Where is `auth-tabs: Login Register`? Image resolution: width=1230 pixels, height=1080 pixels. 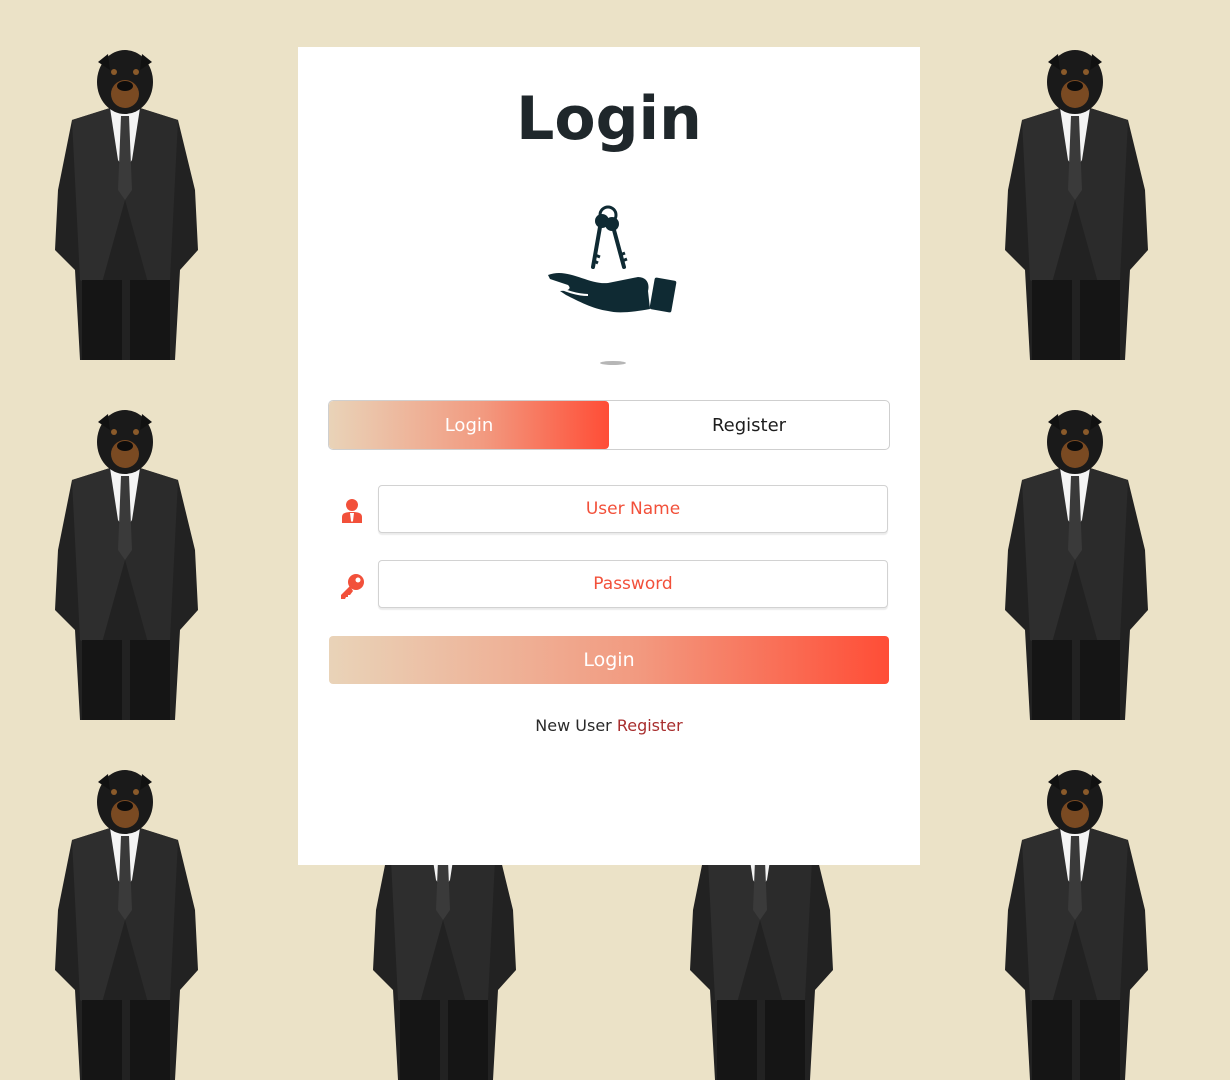 auth-tabs: Login Register is located at coordinates (609, 425).